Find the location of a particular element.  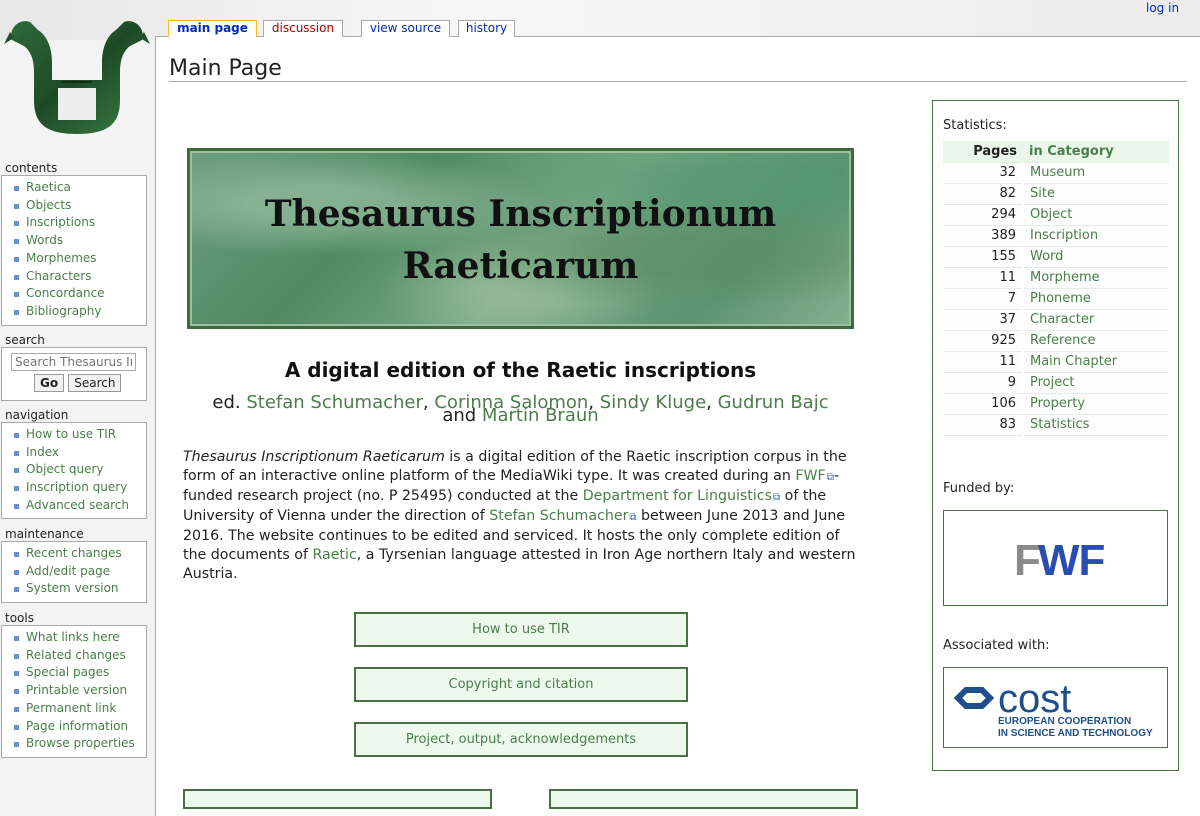

lower-box-left is located at coordinates (337, 799).